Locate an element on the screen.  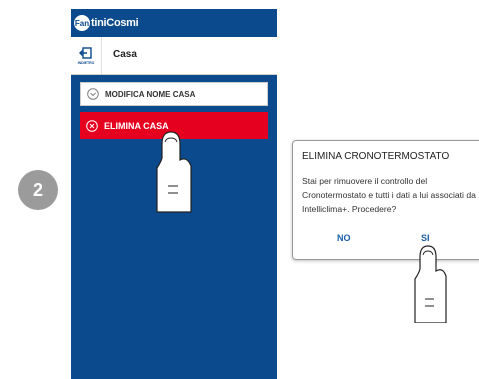
subheader: INDIETRO Casa is located at coordinates (174, 56).